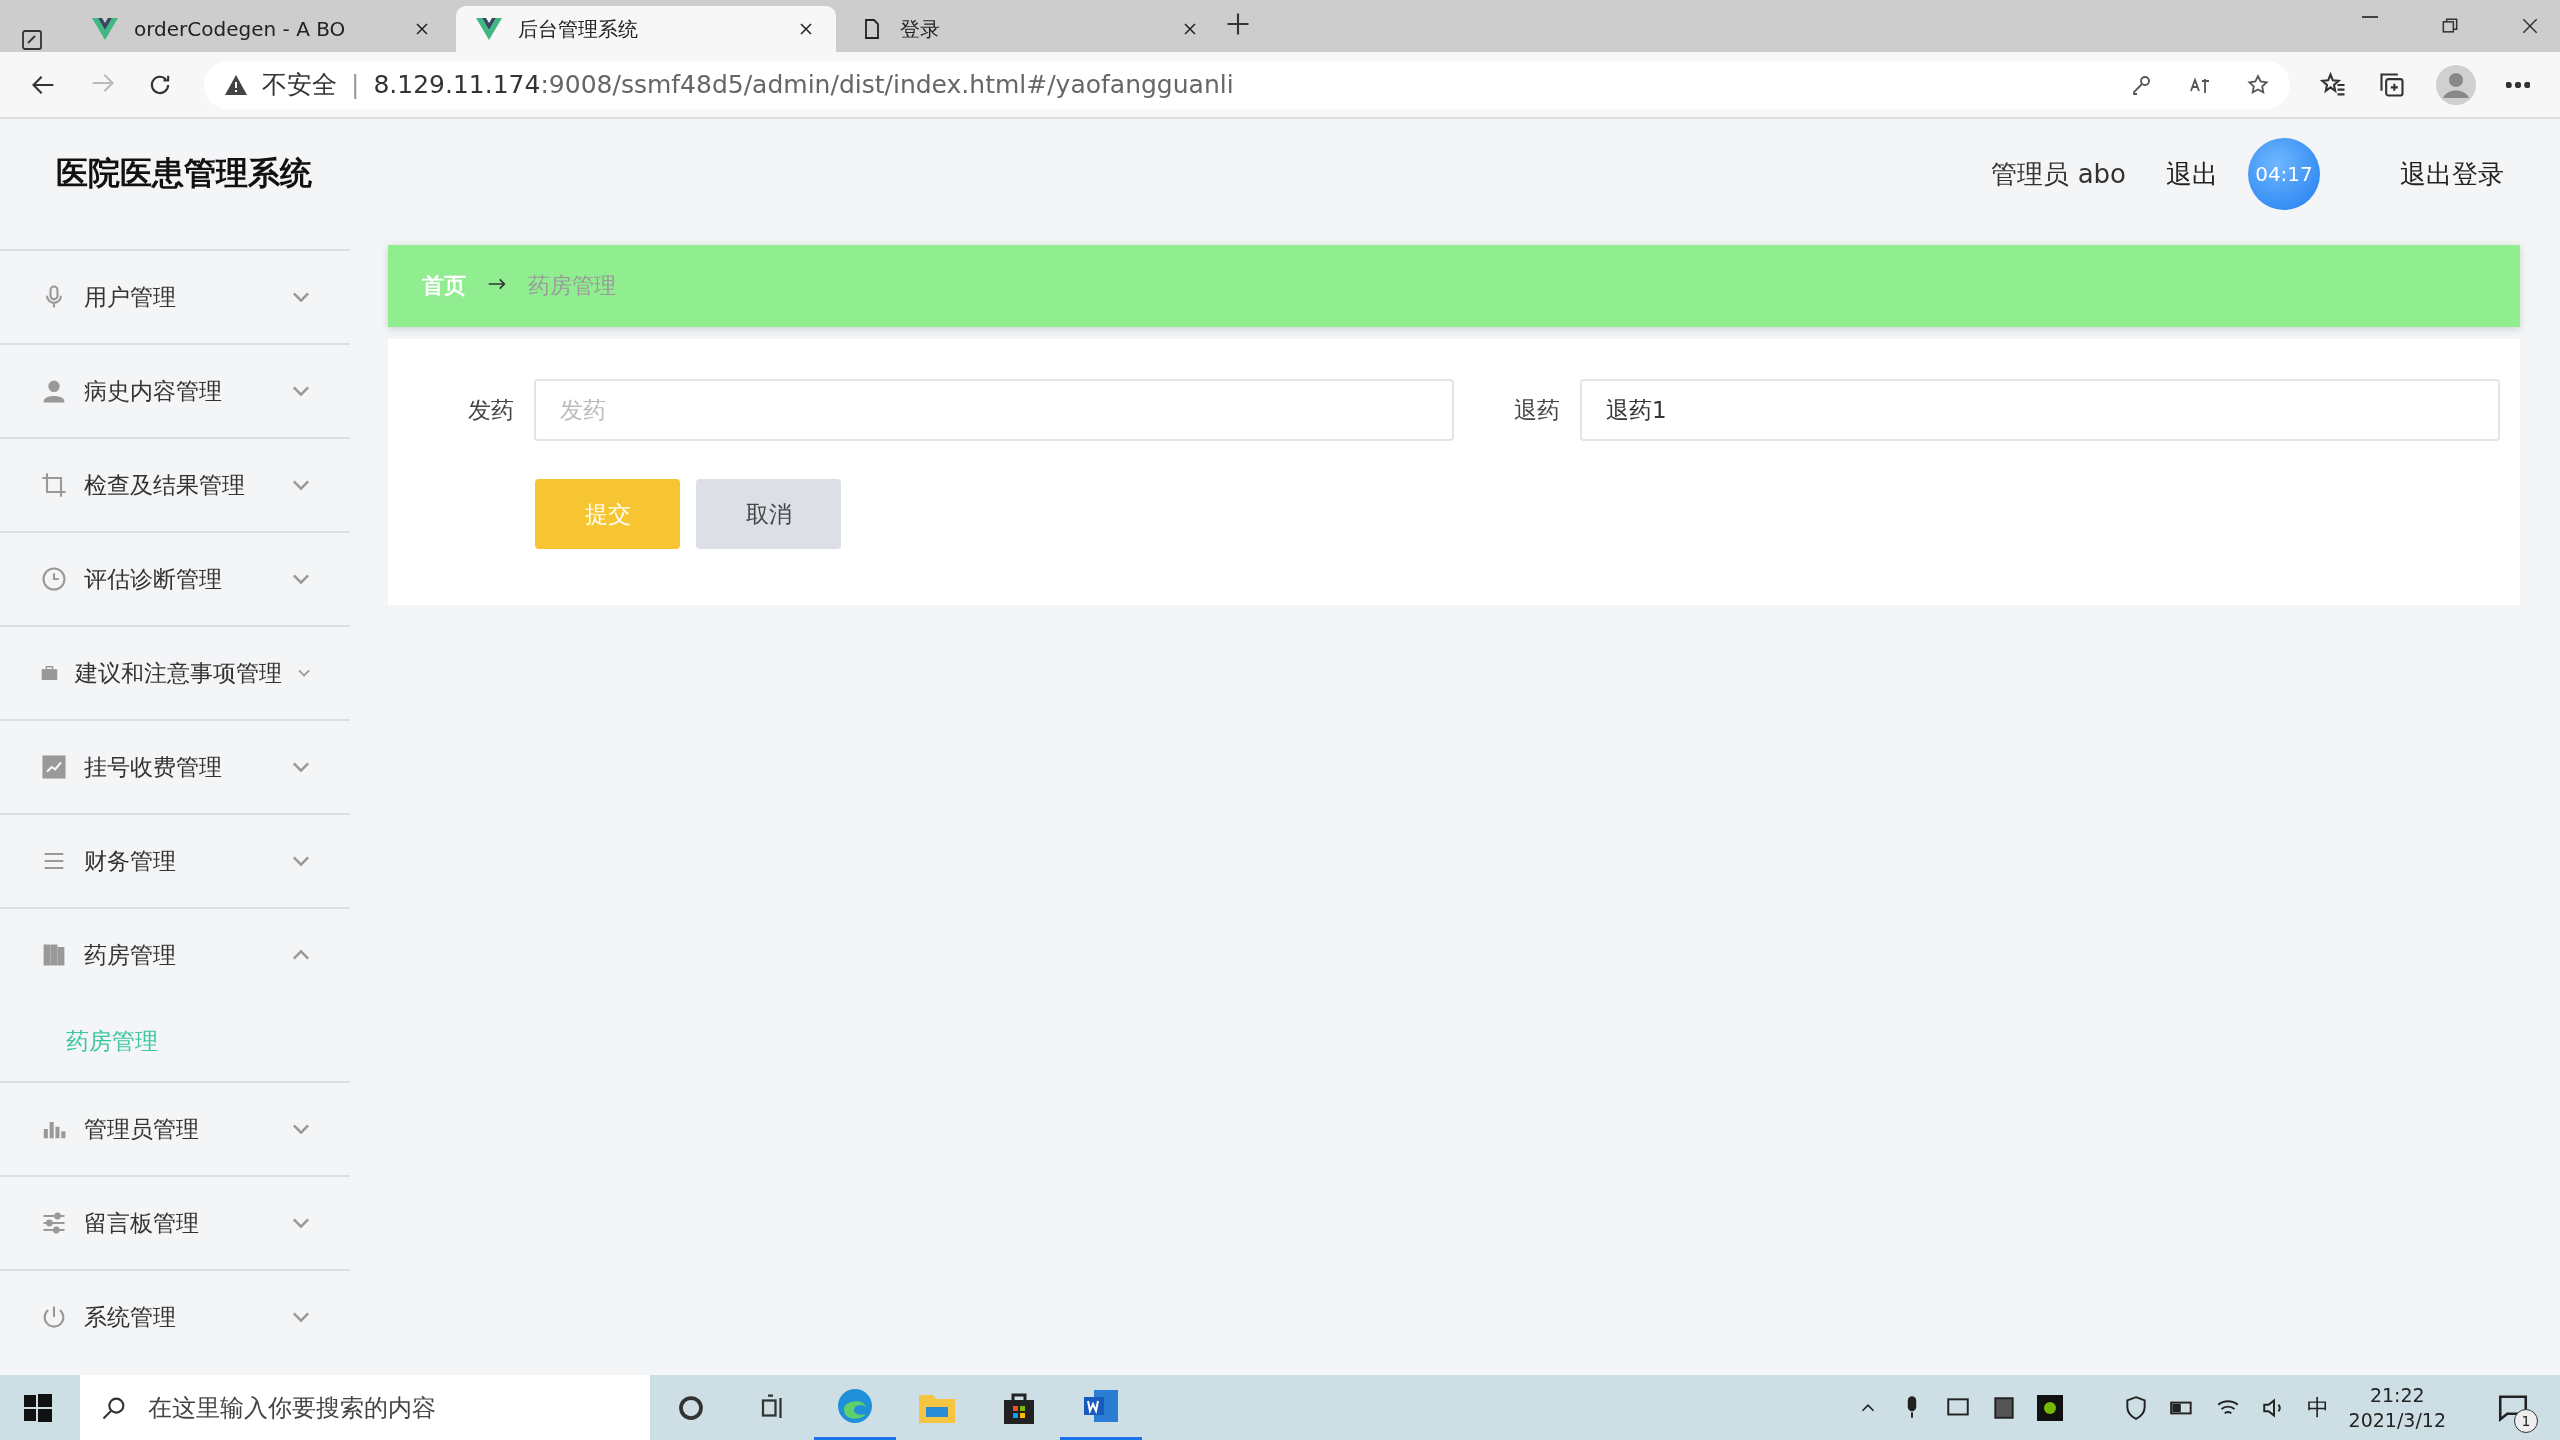  Describe the element at coordinates (175, 484) in the screenshot. I see `sidebar-menu-item: 检查及结果管理` at that location.